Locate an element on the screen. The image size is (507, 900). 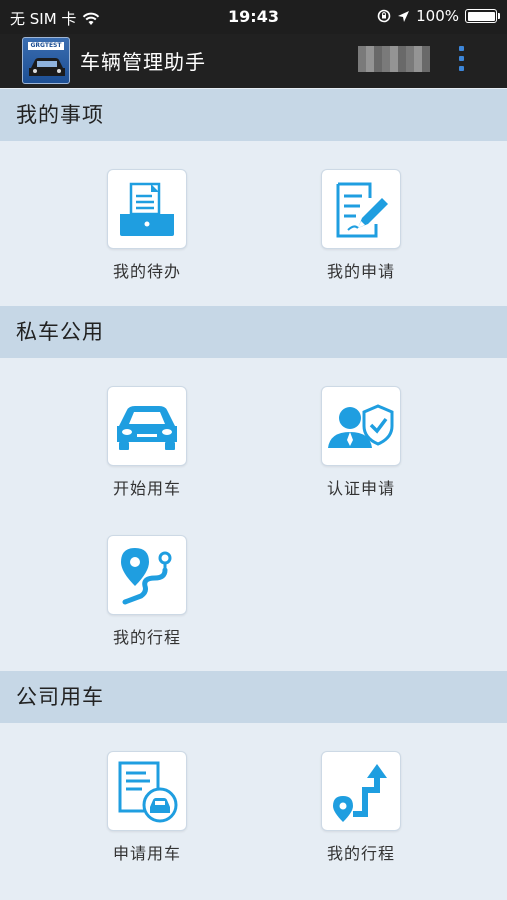
tile-my-application: 我的申请 is located at coordinates (361, 225).